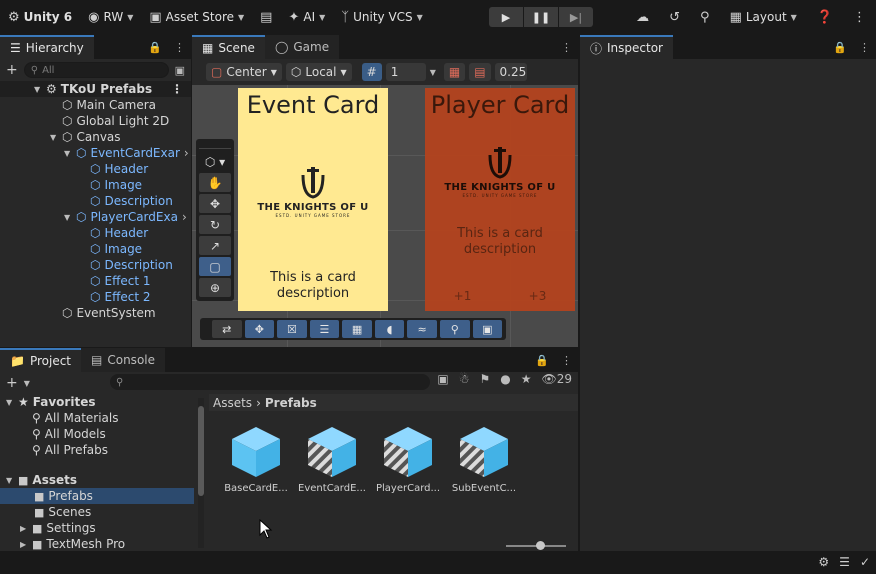  I want to click on move-tool-button: ✥, so click(215, 203).